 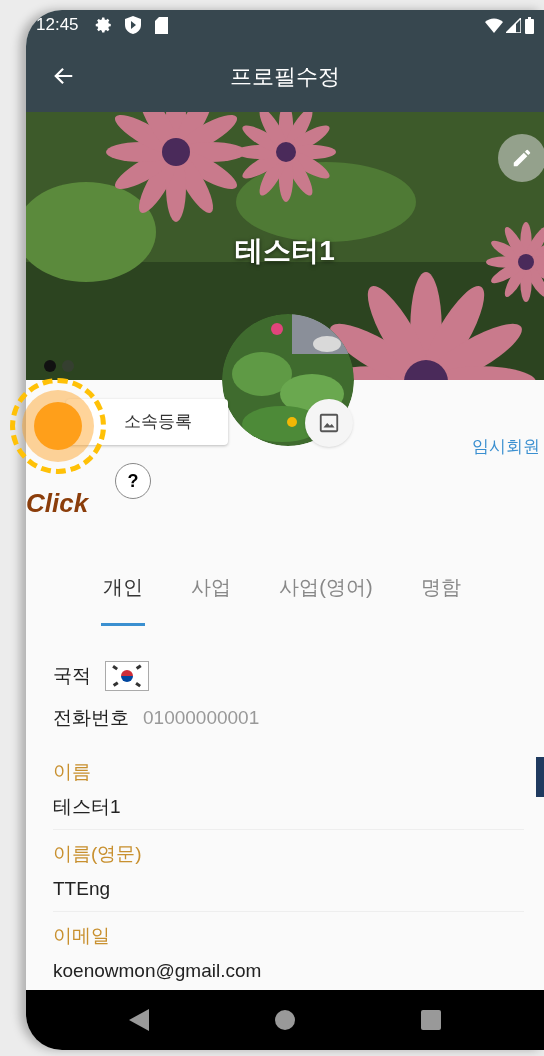 I want to click on field-label: 이름, so click(x=72, y=772).